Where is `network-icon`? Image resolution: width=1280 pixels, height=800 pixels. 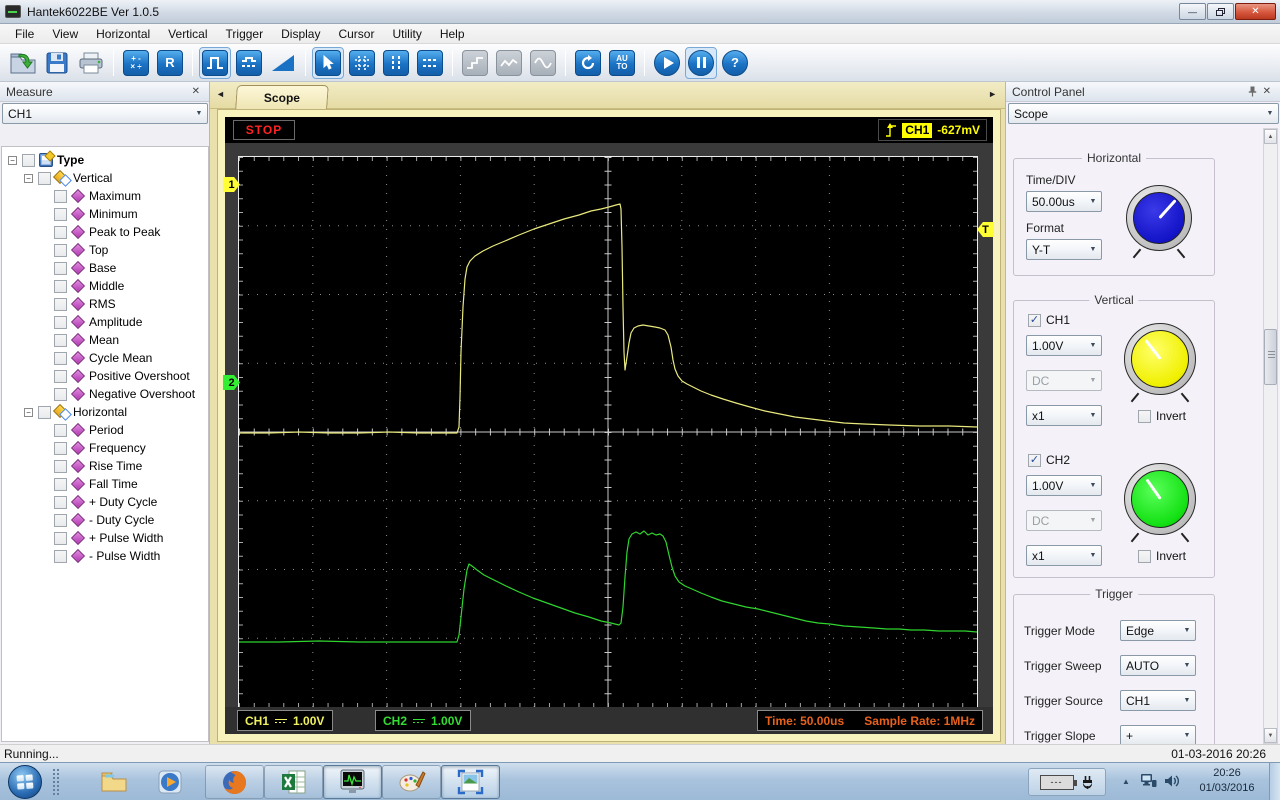 network-icon is located at coordinates (1148, 781).